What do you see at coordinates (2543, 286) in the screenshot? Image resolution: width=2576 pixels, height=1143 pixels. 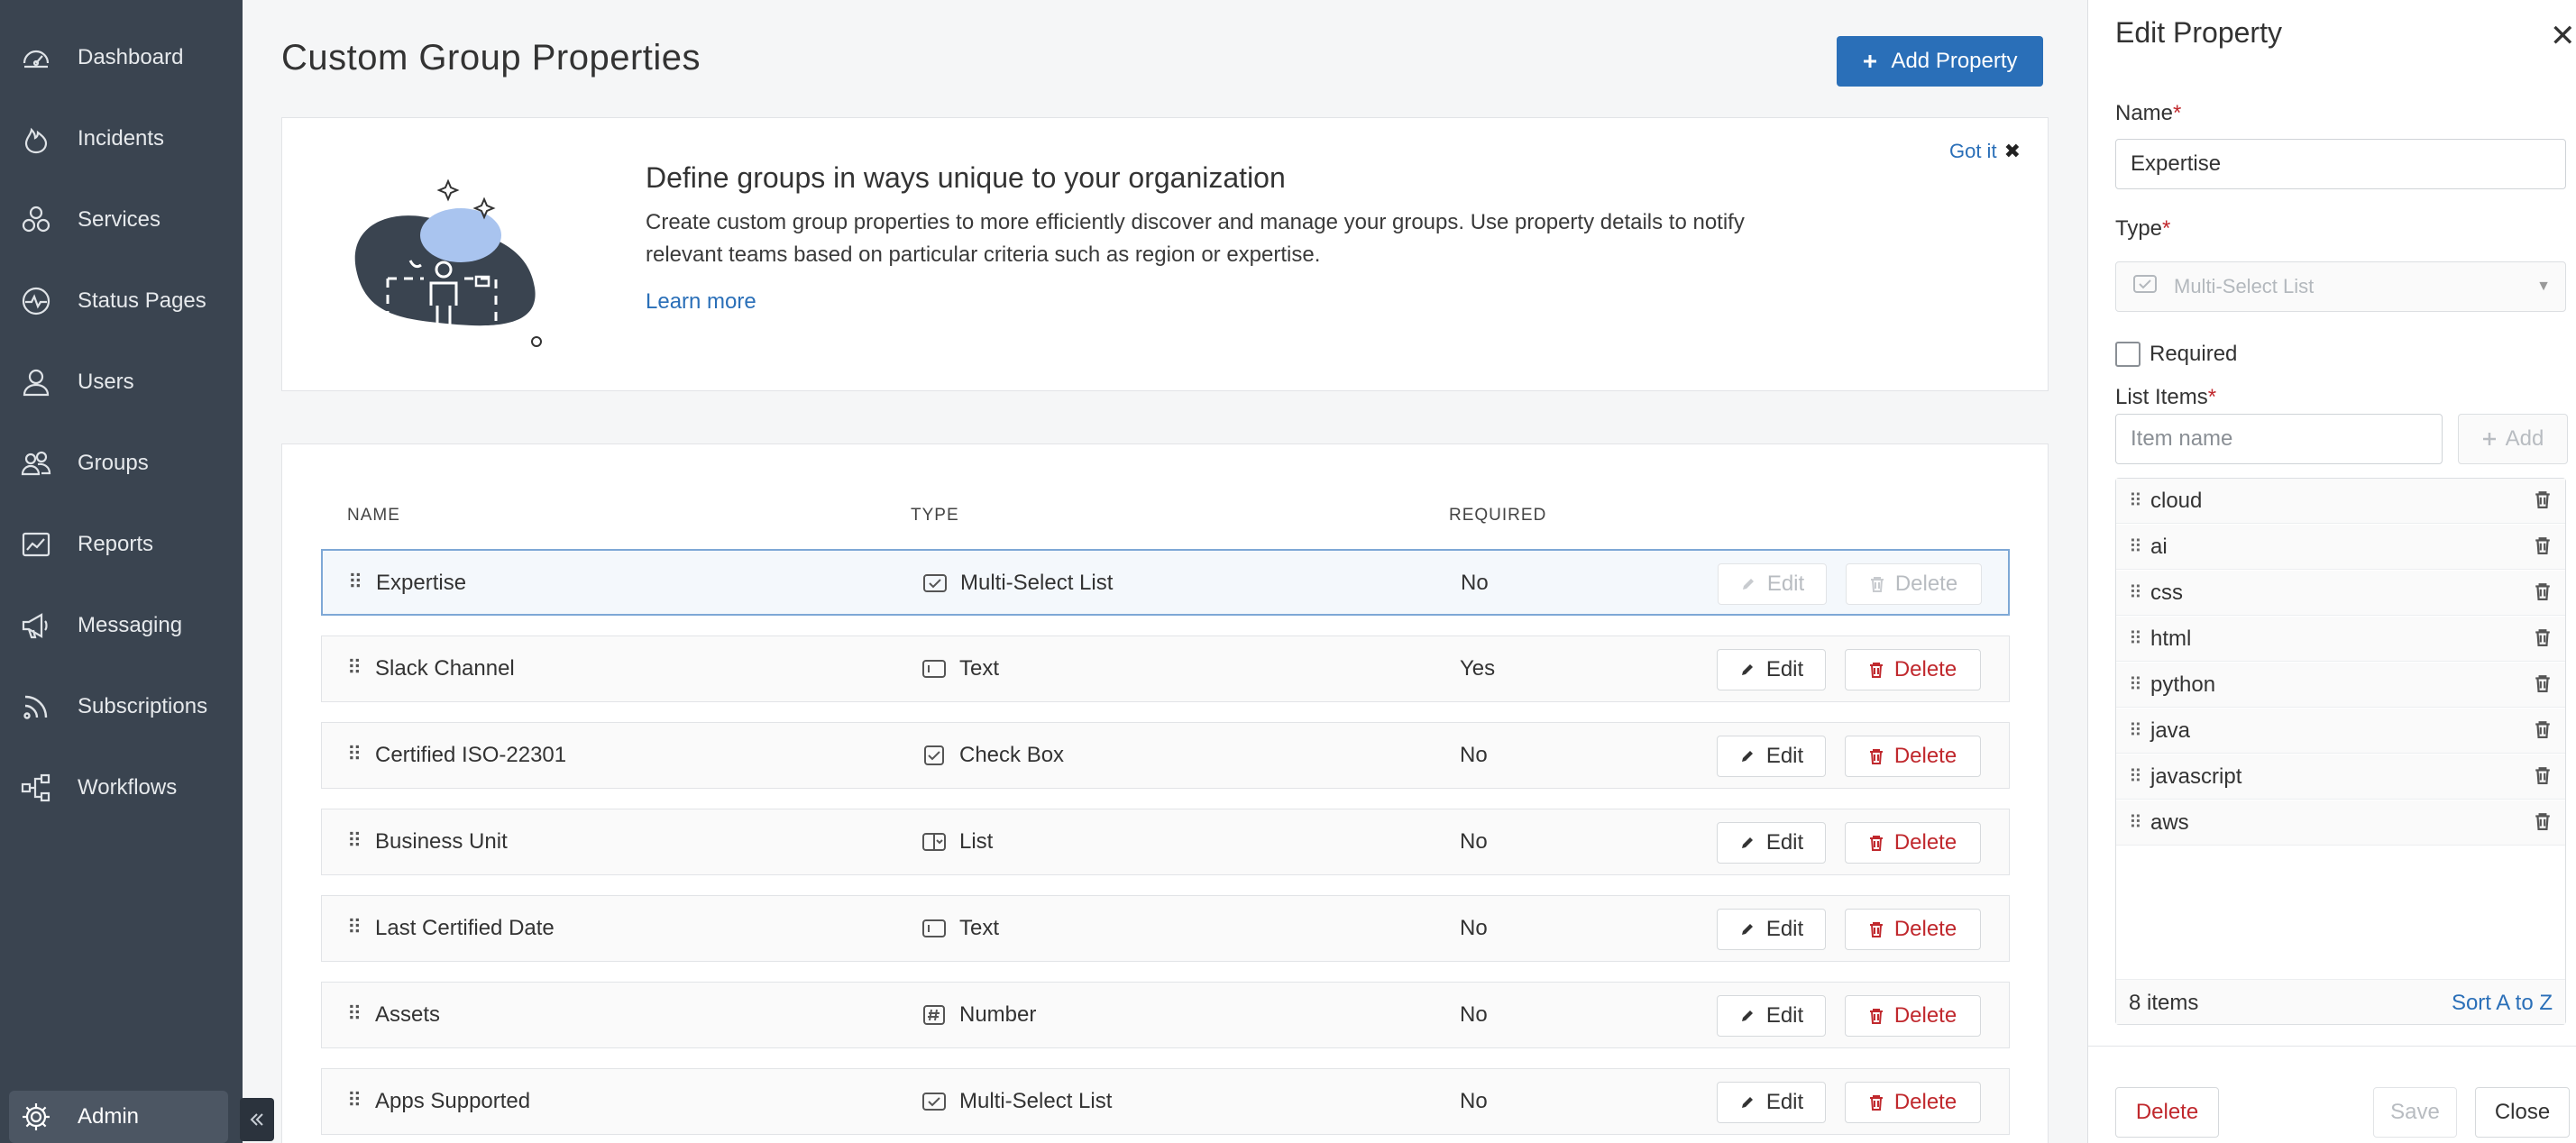 I see `chevron-down-icon: ▼` at bounding box center [2543, 286].